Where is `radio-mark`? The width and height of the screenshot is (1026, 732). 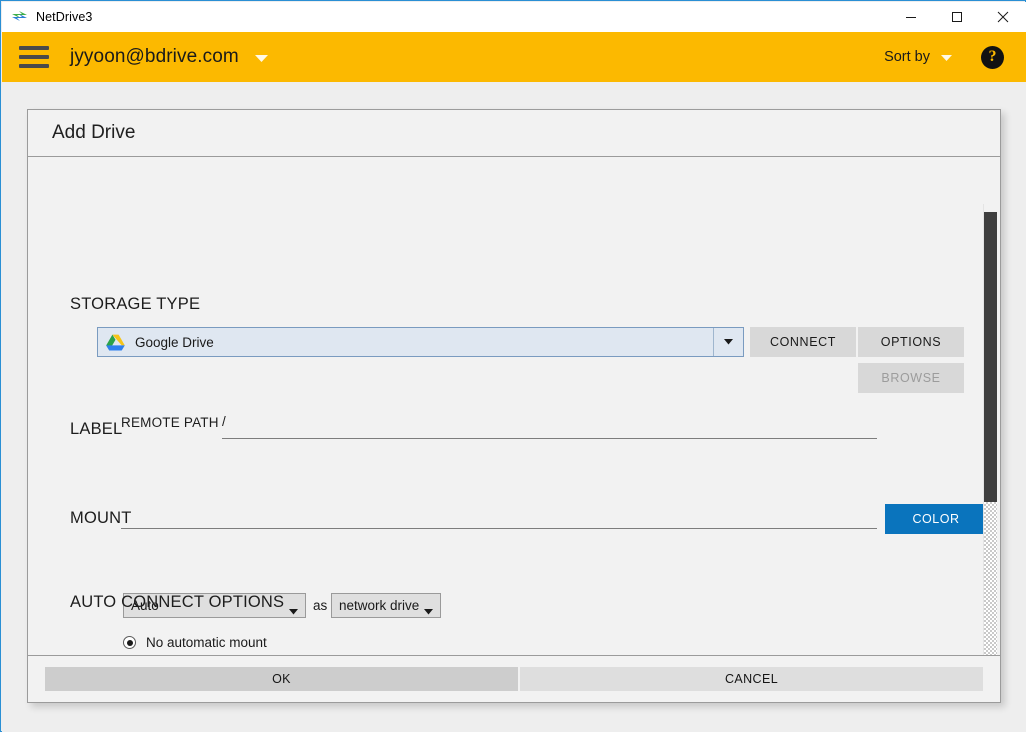 radio-mark is located at coordinates (129, 642).